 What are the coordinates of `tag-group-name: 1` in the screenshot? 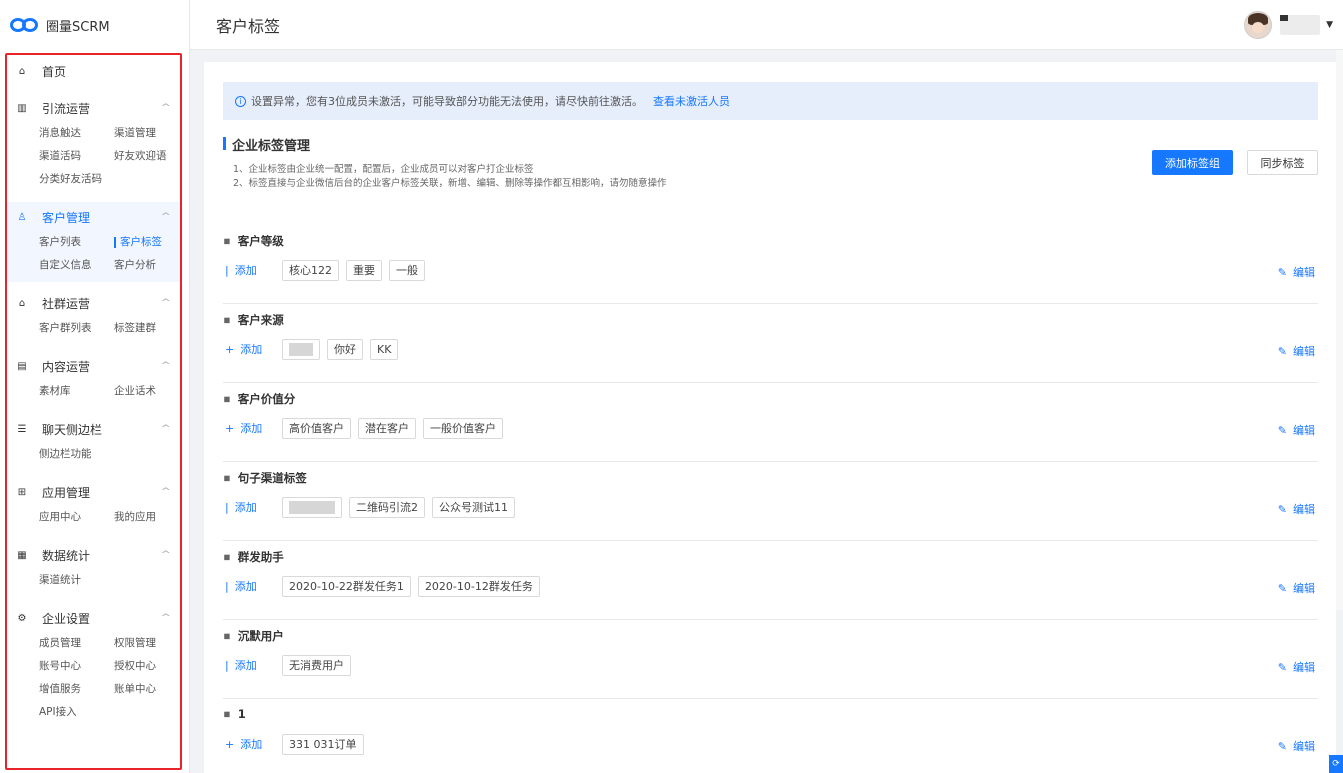 It's located at (241, 714).